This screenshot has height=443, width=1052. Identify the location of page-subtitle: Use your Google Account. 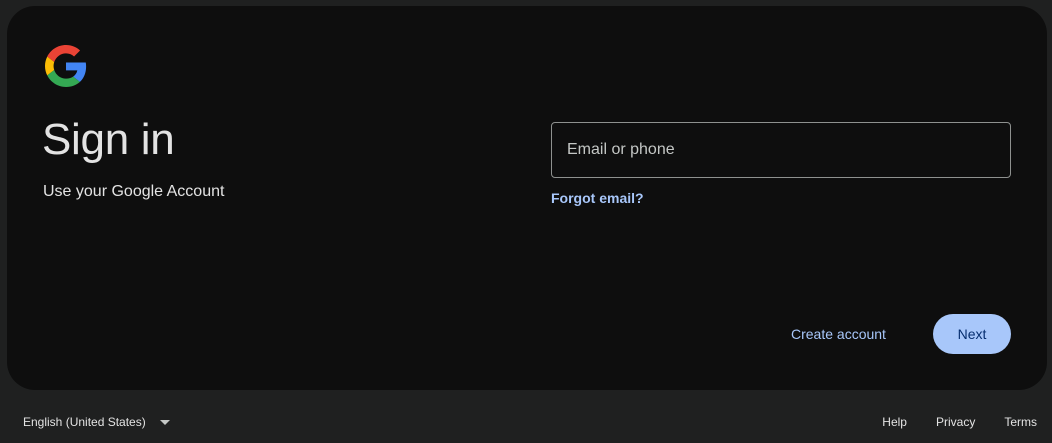
(134, 191).